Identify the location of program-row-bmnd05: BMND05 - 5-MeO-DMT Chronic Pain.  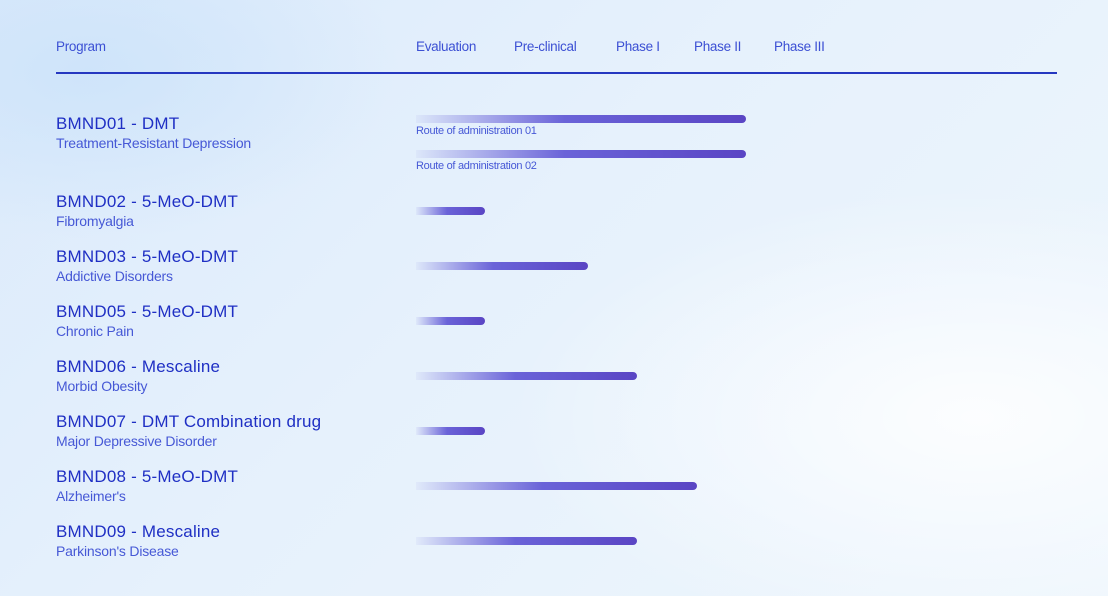
(147, 321).